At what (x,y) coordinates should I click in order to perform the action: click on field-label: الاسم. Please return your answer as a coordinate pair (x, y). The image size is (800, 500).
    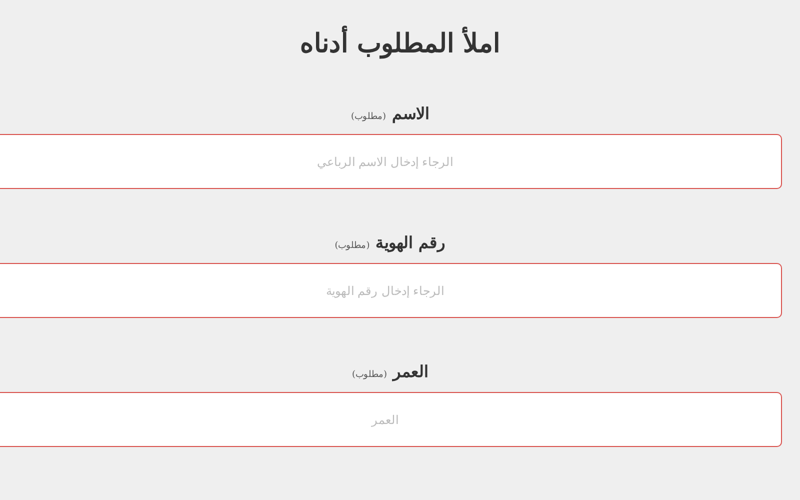
    Looking at the image, I should click on (411, 114).